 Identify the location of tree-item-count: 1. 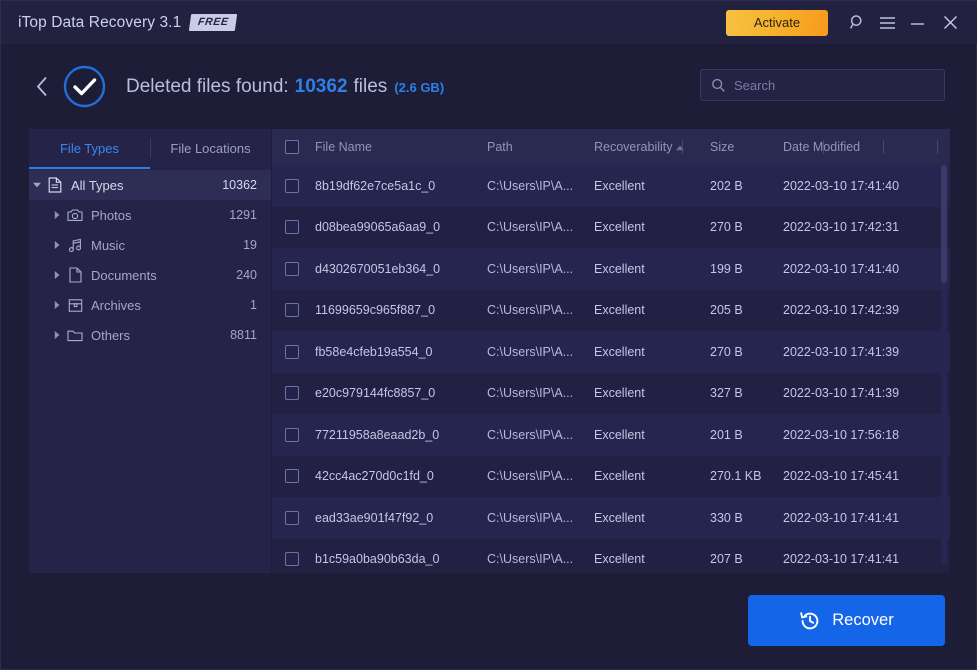
(253, 305).